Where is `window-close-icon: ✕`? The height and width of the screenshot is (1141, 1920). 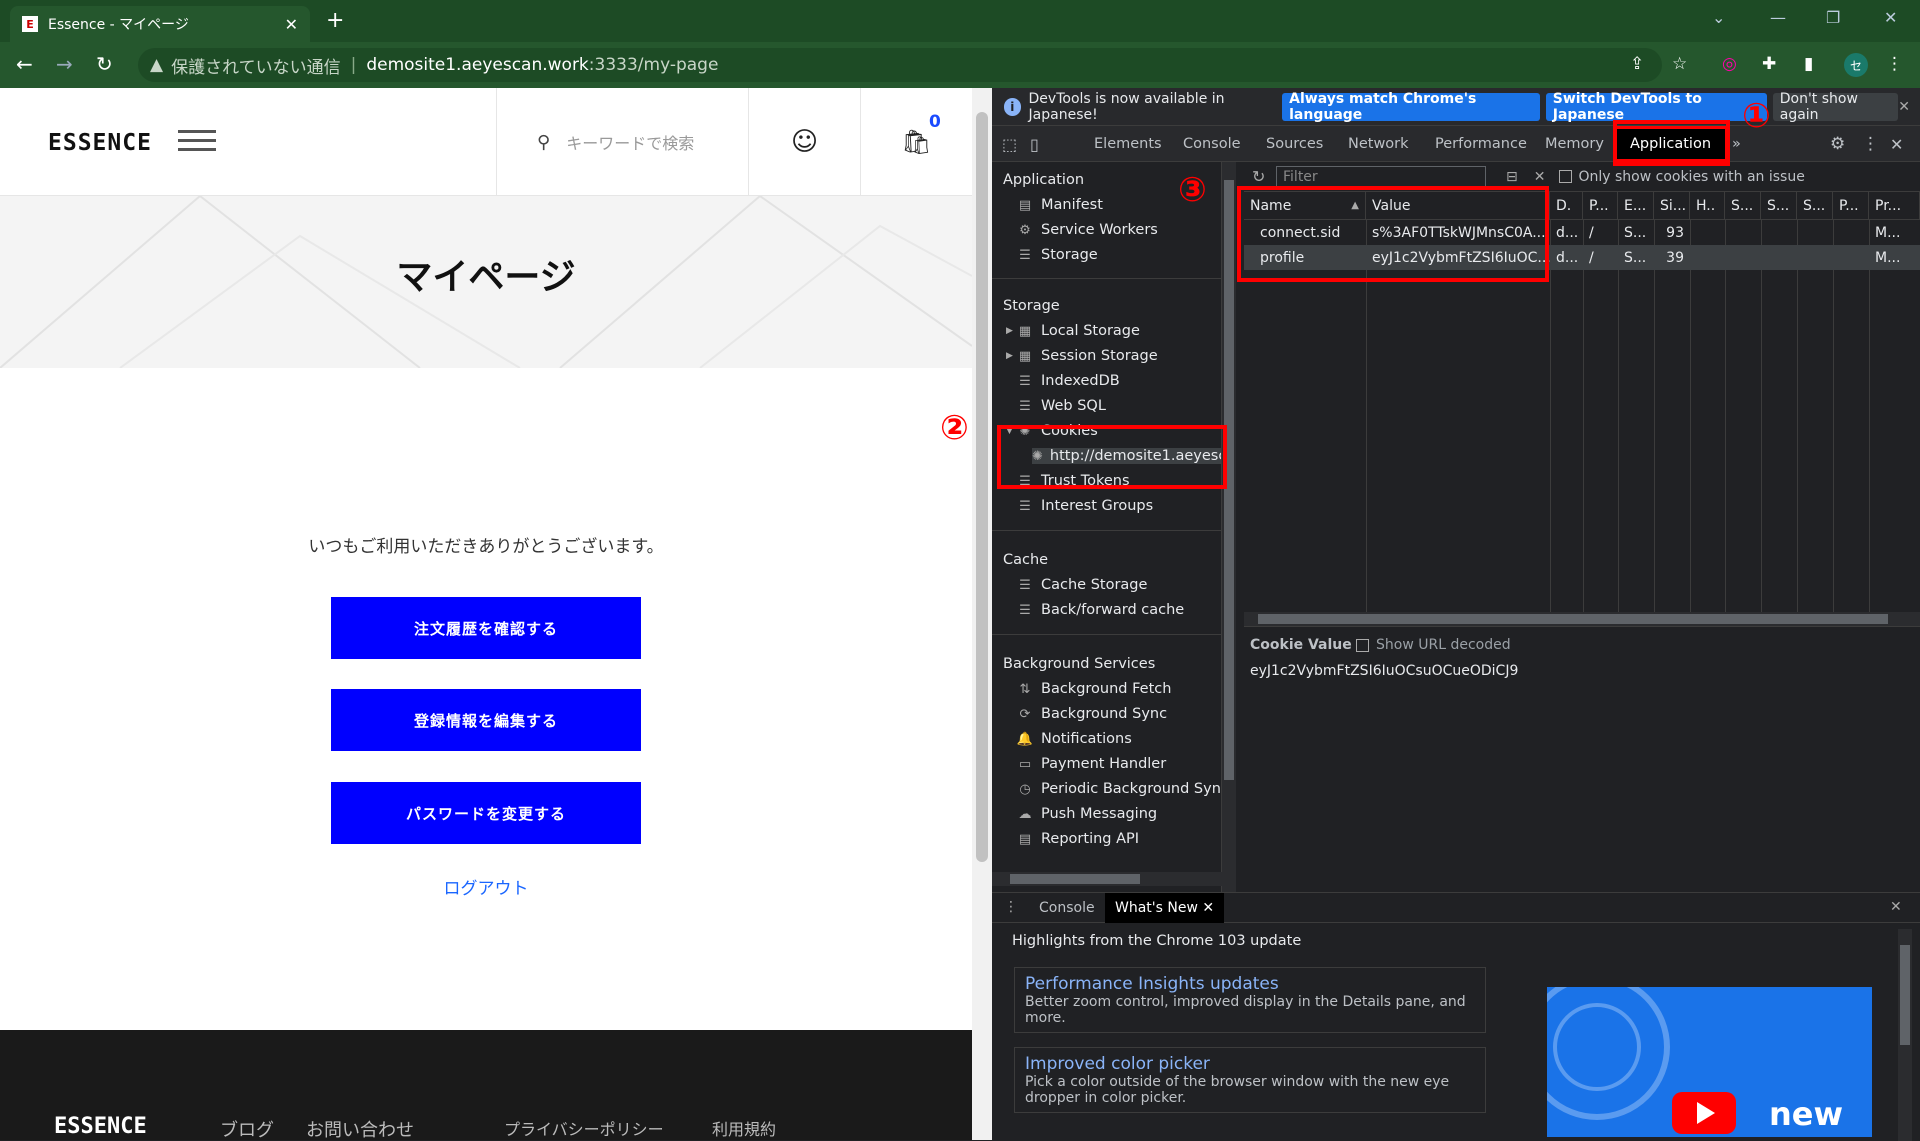
window-close-icon: ✕ is located at coordinates (1890, 17).